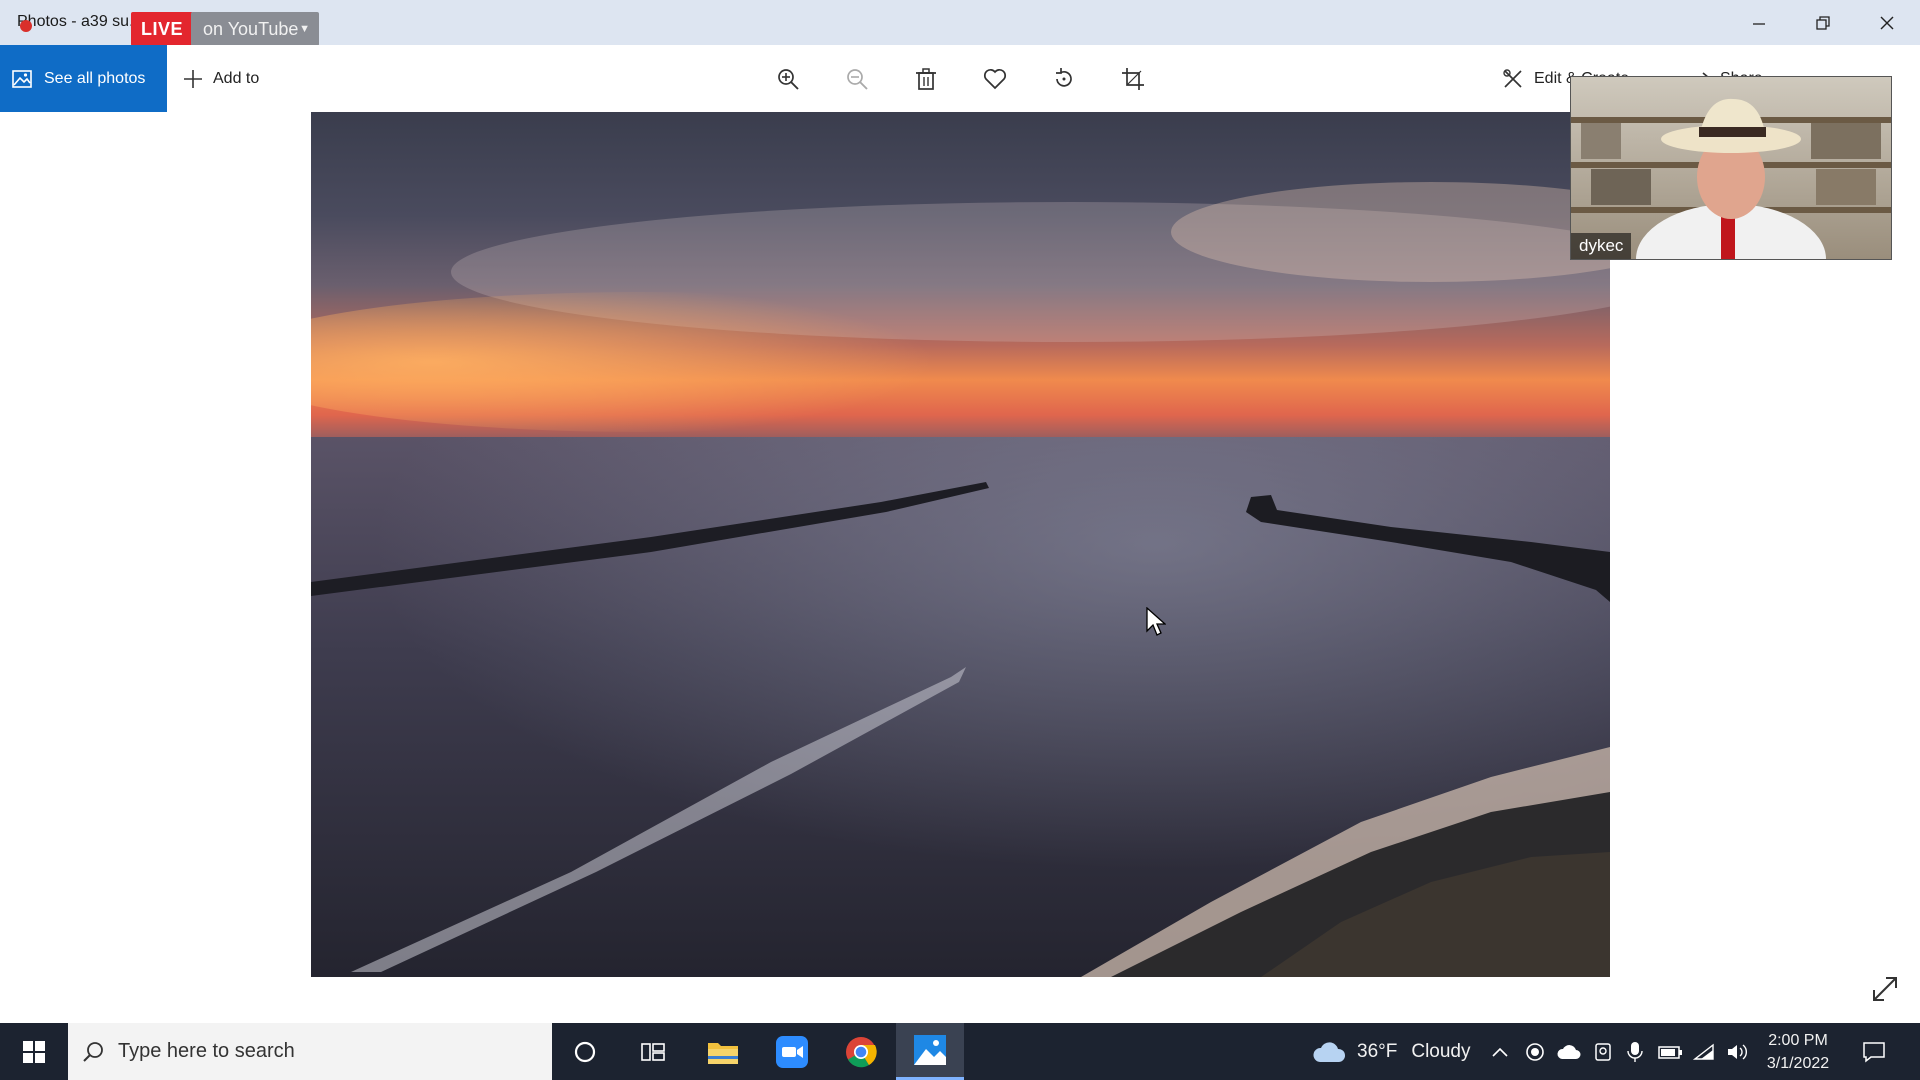 The width and height of the screenshot is (1920, 1080). What do you see at coordinates (1156, 621) in the screenshot?
I see `mouse-pointer-icon` at bounding box center [1156, 621].